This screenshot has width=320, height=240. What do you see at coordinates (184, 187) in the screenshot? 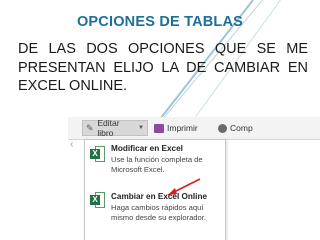
I see `red-arrow-annotation` at bounding box center [184, 187].